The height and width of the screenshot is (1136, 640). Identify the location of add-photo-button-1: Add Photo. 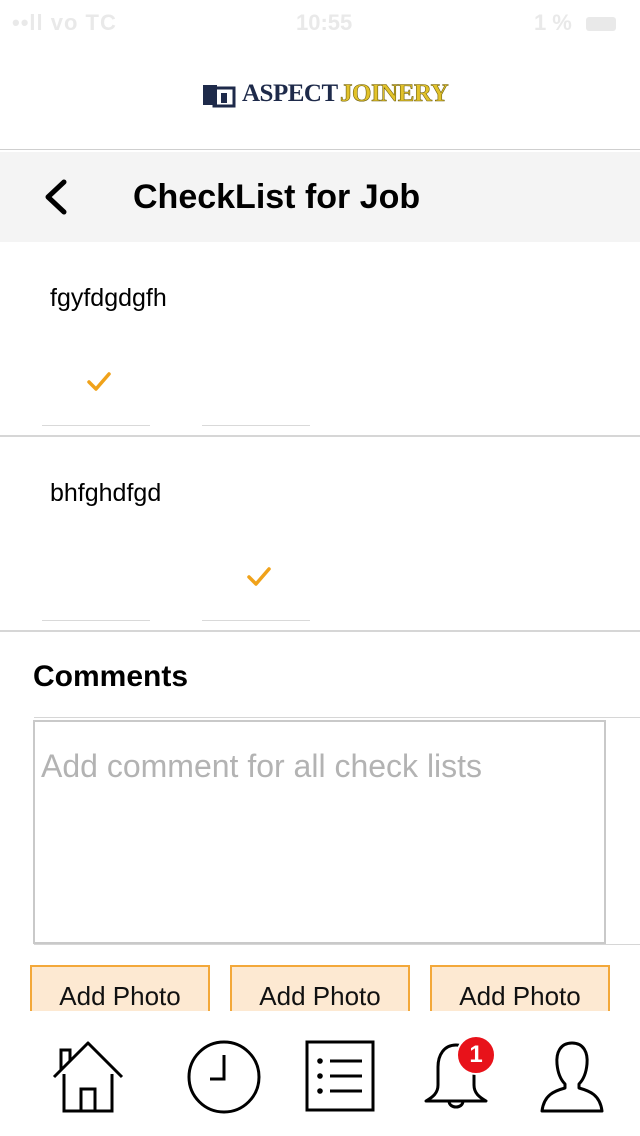
(120, 988).